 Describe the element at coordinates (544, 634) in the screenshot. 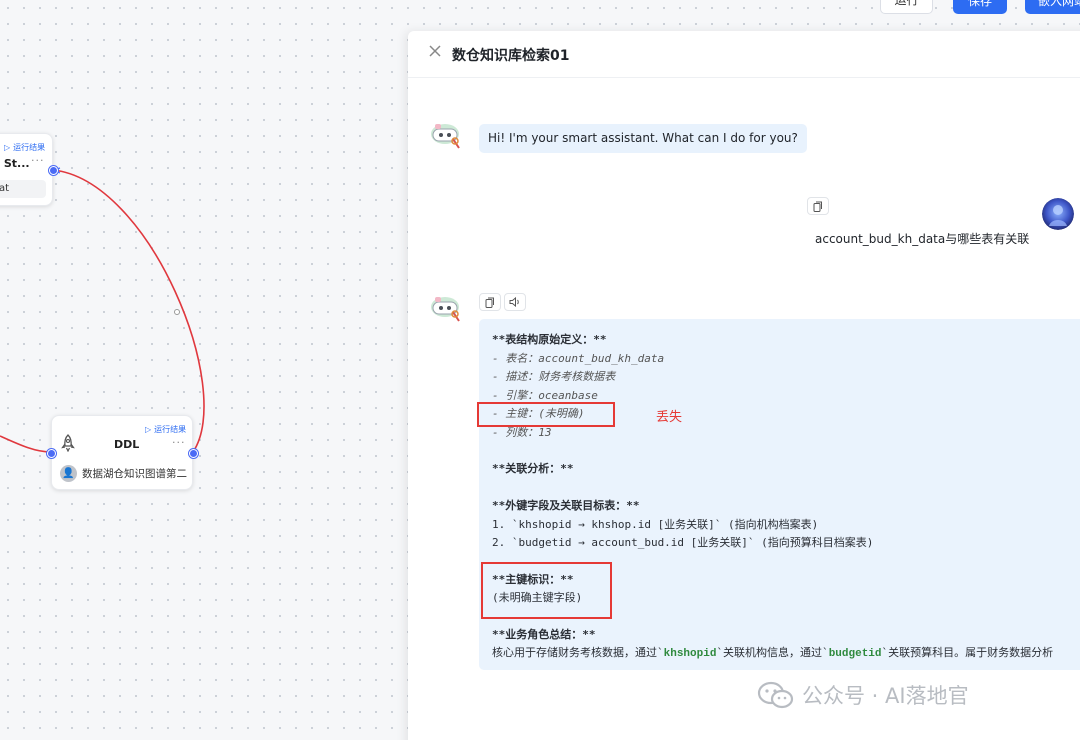

I see `answer-line: **业务角色总结：**` at that location.